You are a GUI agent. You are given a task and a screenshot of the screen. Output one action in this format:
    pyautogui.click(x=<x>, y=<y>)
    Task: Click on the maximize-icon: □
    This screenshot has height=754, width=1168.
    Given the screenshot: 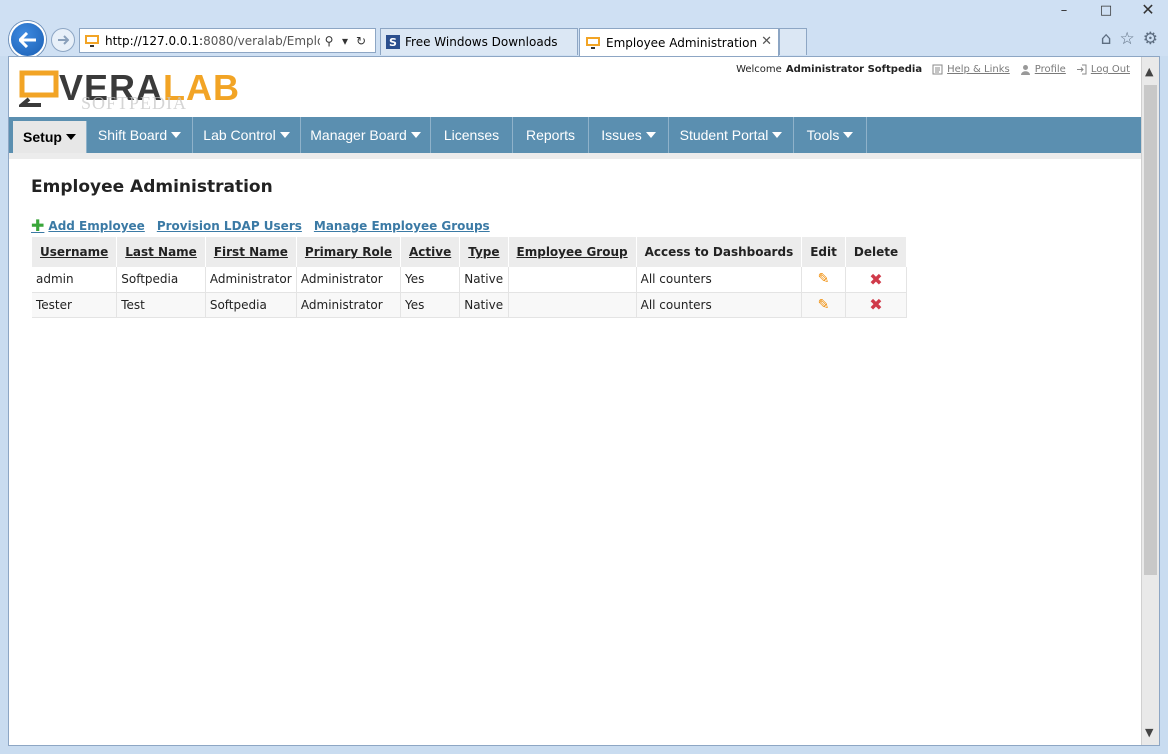 What is the action you would take?
    pyautogui.click(x=1106, y=10)
    